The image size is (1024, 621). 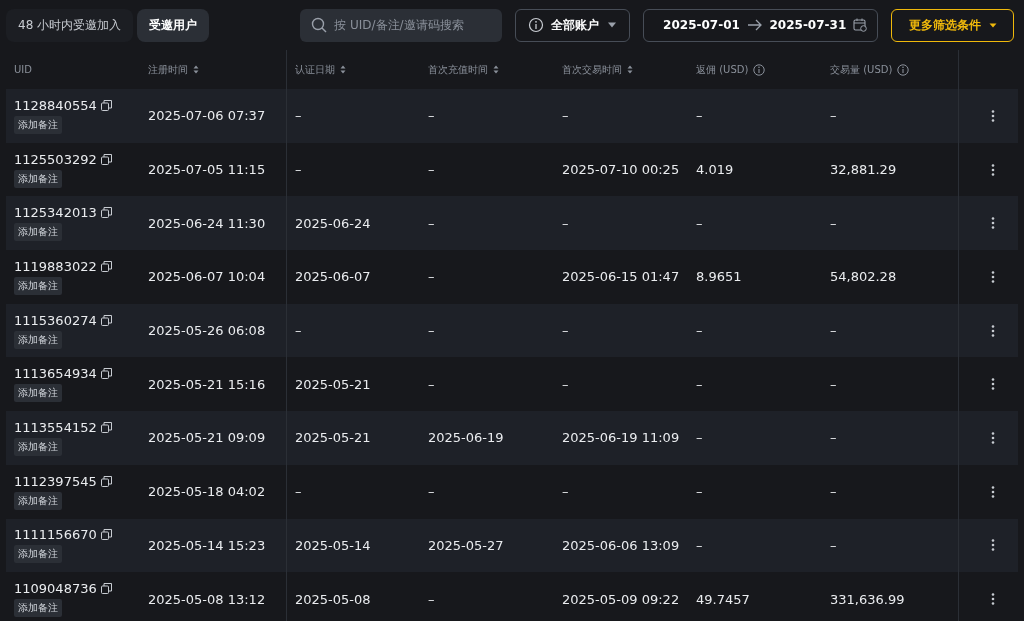 I want to click on table-cell: 4.019, so click(x=715, y=170).